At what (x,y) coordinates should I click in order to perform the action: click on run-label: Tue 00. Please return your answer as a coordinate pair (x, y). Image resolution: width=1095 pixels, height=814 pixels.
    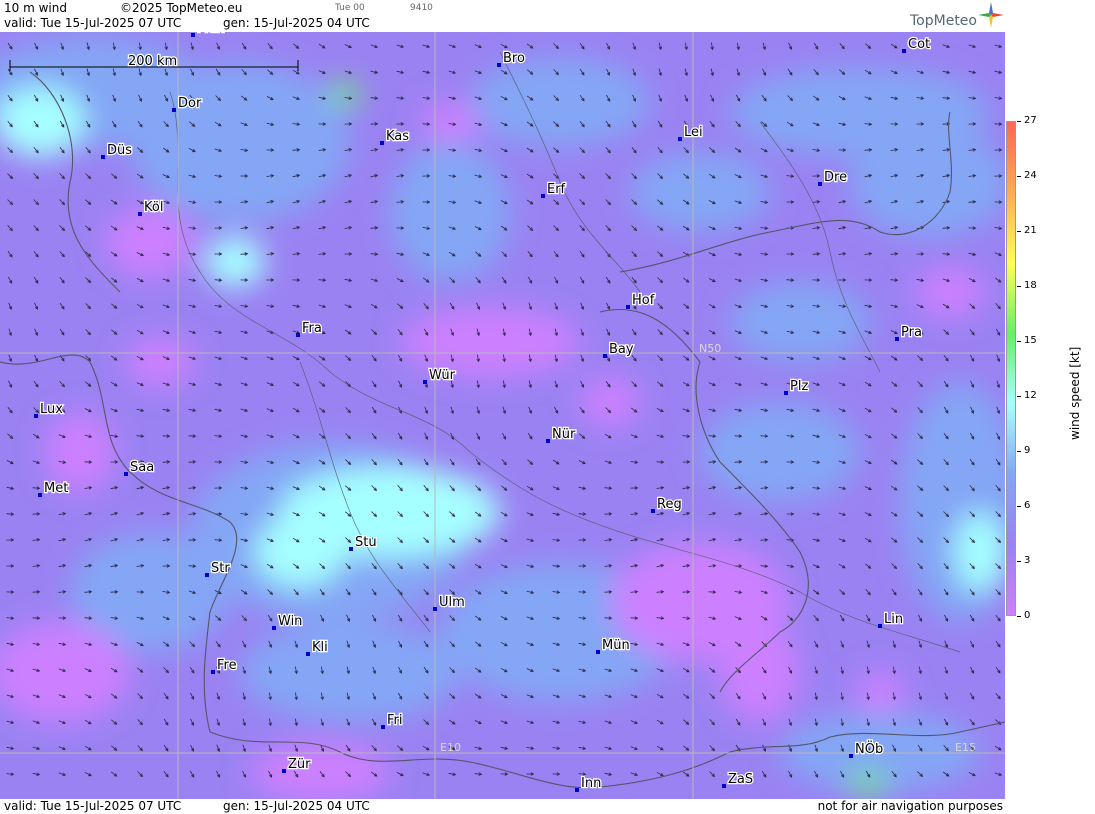
    Looking at the image, I should click on (350, 8).